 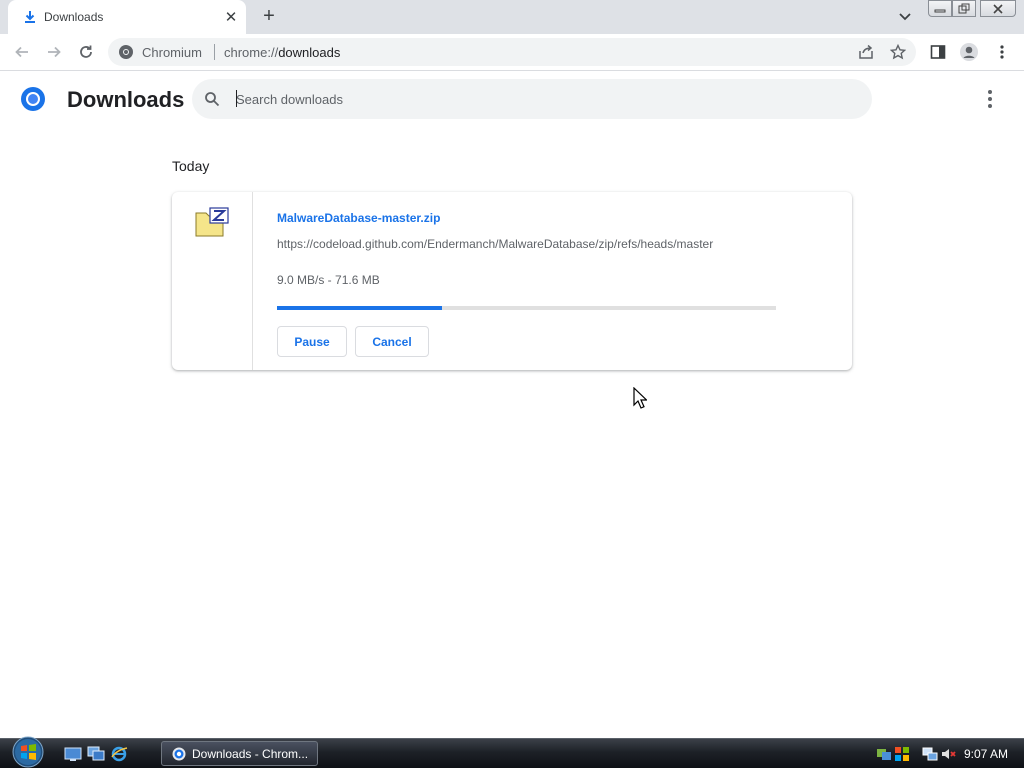 I want to click on back-button, so click(x=22, y=52).